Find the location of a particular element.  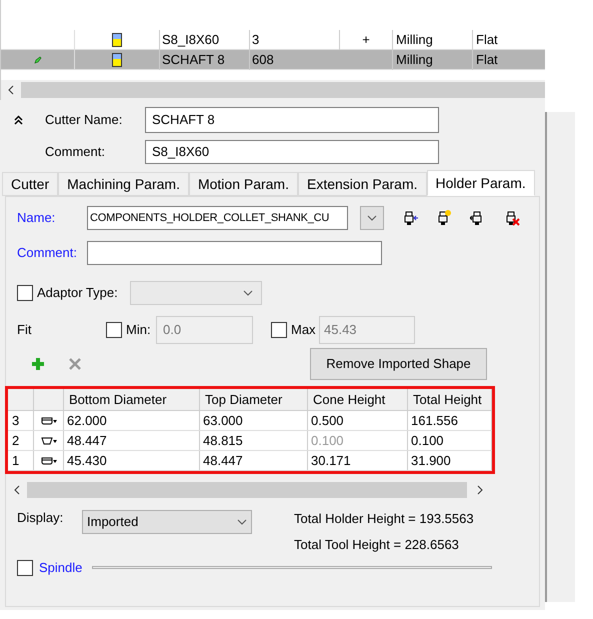

remove-imported-shape-button: Remove Imported Shape is located at coordinates (398, 364).